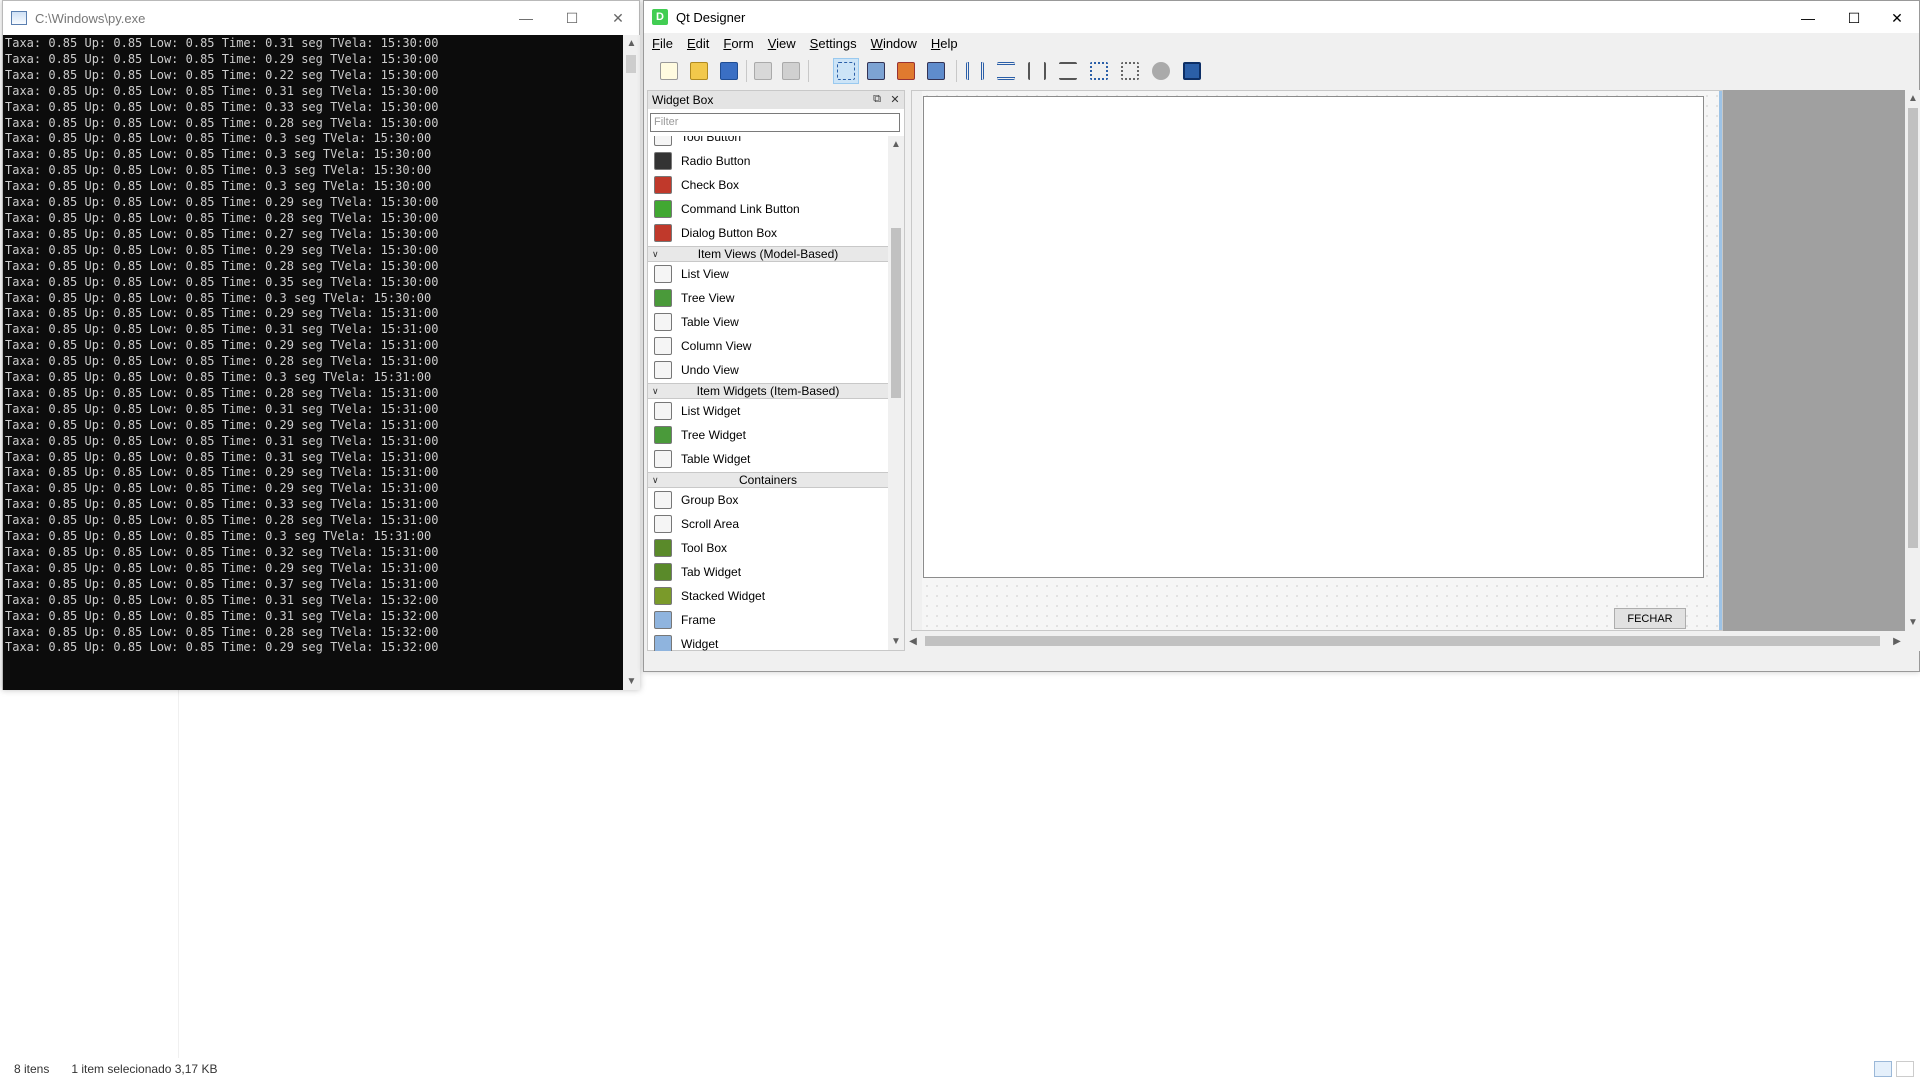 The width and height of the screenshot is (1920, 1080). Describe the element at coordinates (1068, 71) in the screenshot. I see `layout-vertical-splitter-icon` at that location.